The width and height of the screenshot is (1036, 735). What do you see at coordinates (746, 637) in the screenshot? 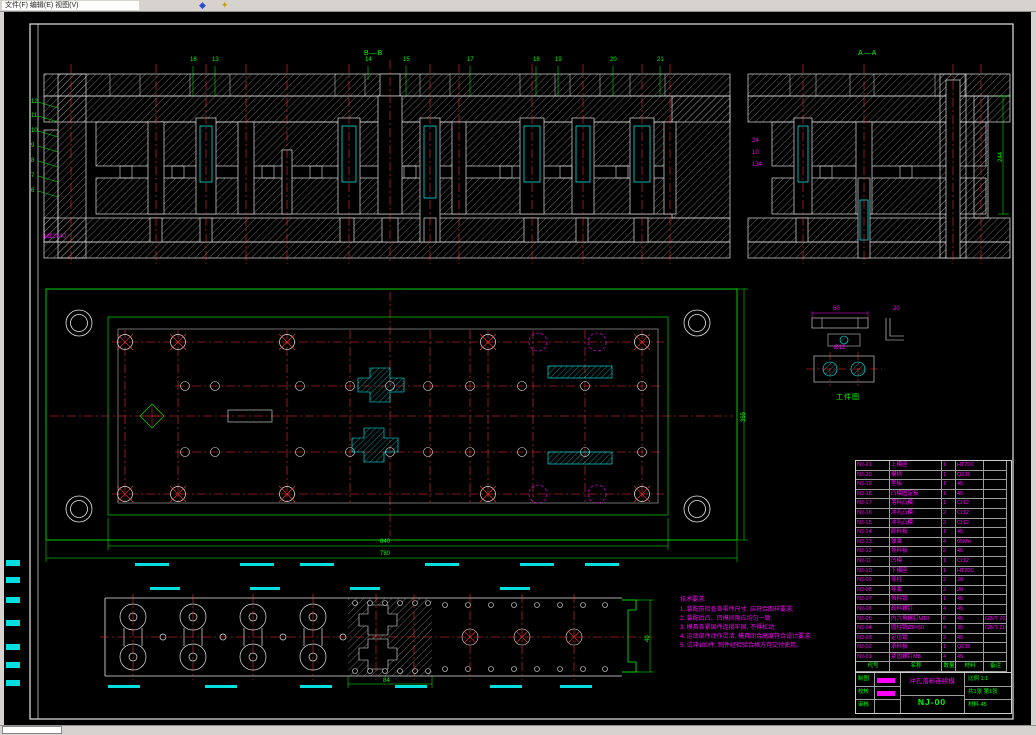
I see `tech-requirement-line: 4. 运动部件动作灵活, 模具闭合高度符合设计要求;` at bounding box center [746, 637].